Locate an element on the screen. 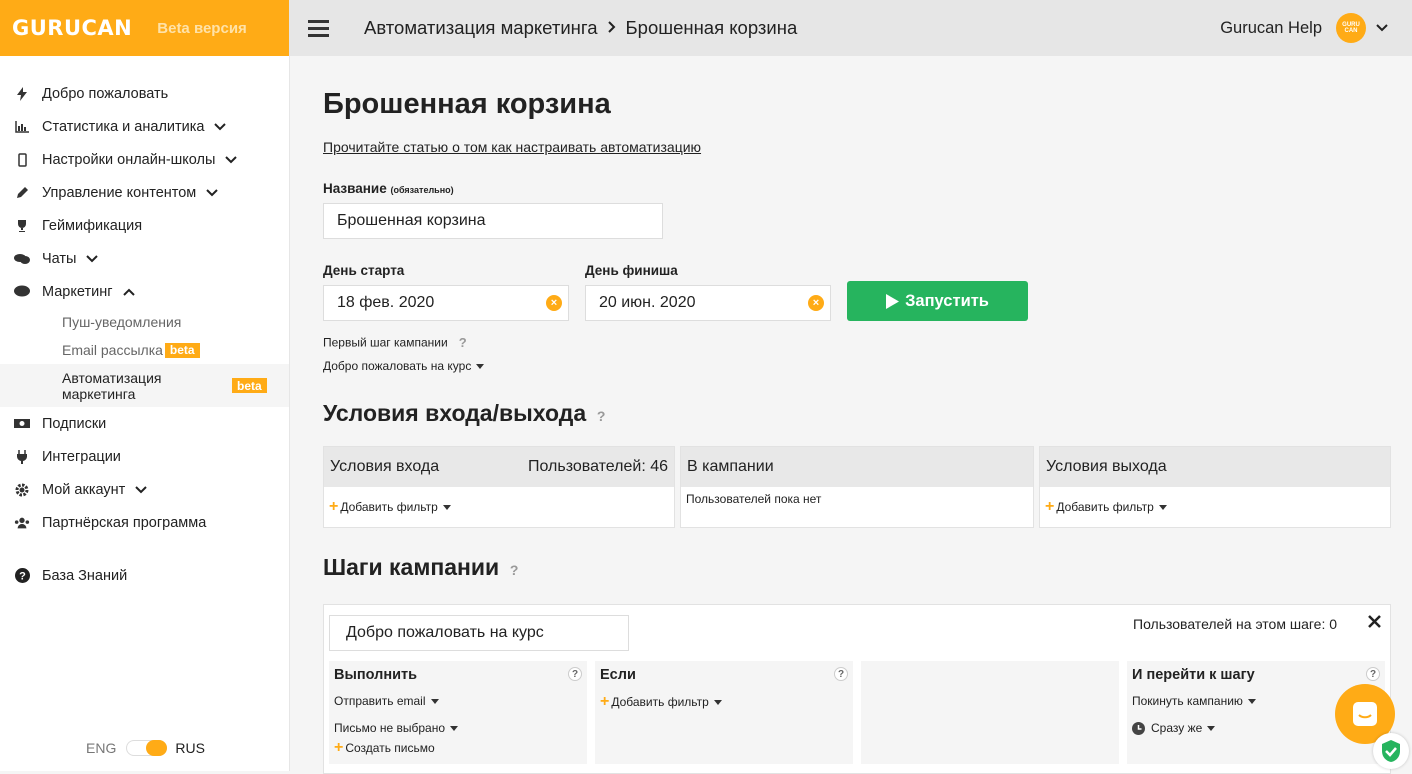 Image resolution: width=1412 pixels, height=774 pixels. sidebar-item-chats: Чаты is located at coordinates (144, 258).